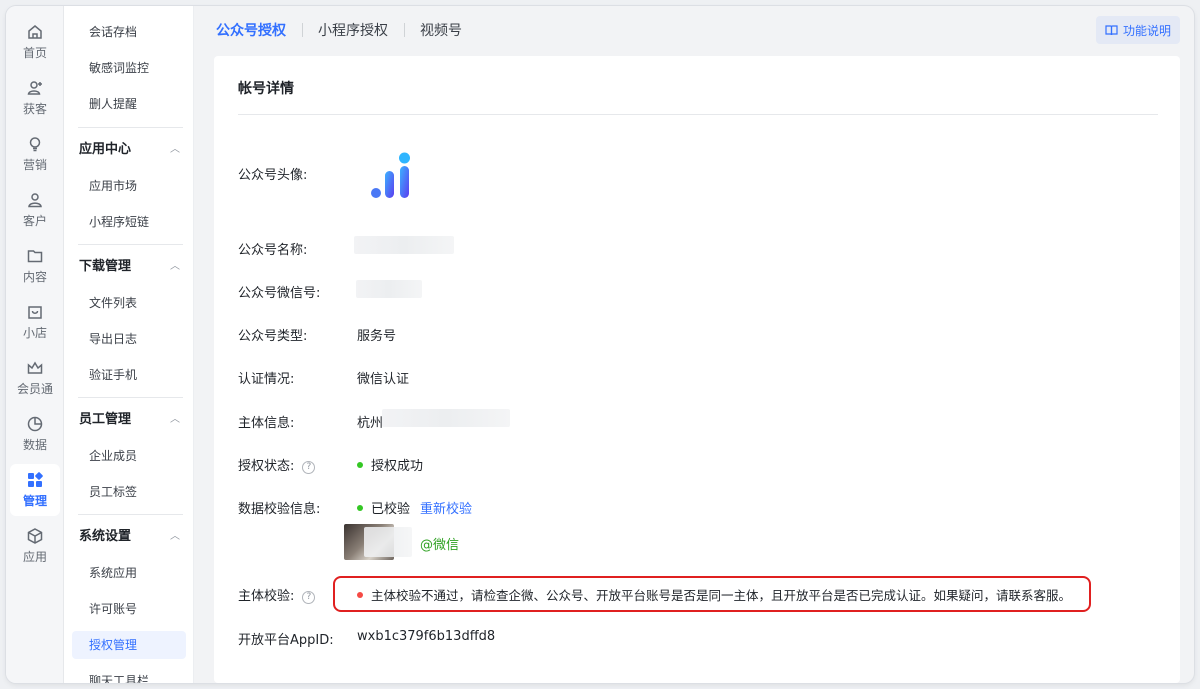 The image size is (1200, 689). I want to click on account-avatar-logo, so click(390, 175).